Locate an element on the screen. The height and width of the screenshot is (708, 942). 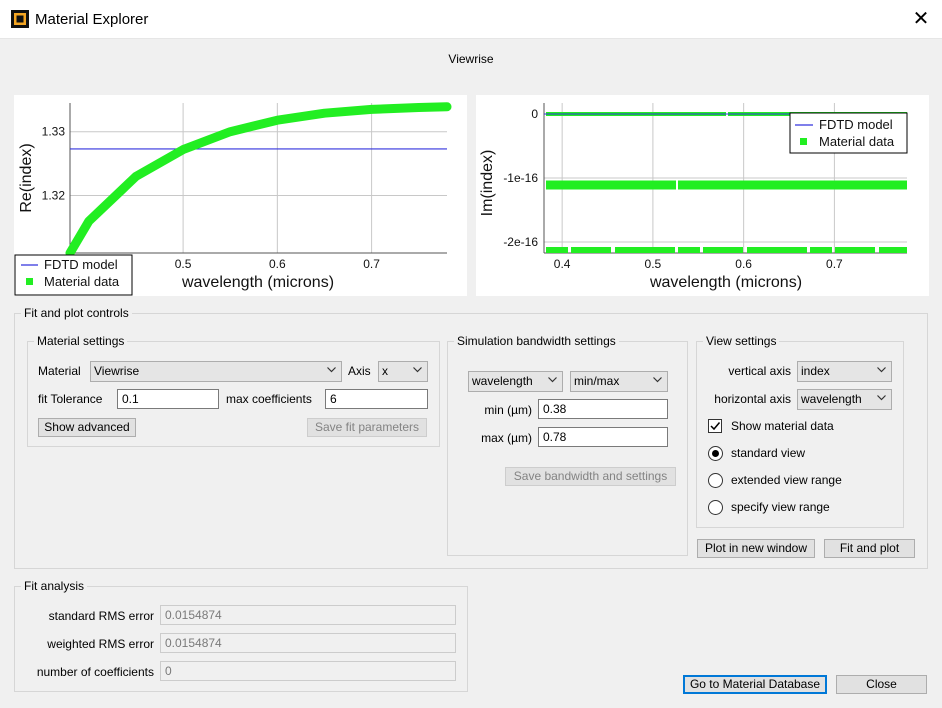
weighted-rms-label: weighted RMS error is located at coordinates (100, 644).